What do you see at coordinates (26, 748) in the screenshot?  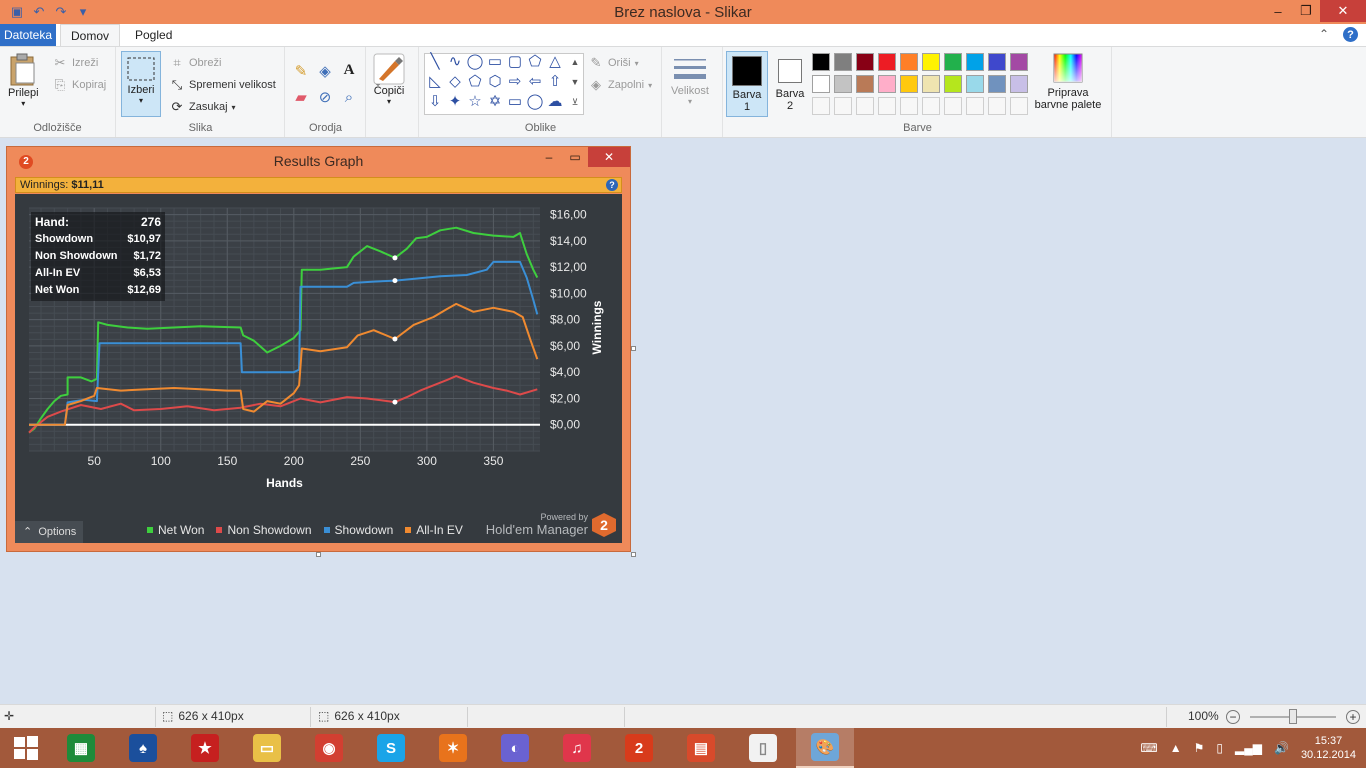 I see `start-button` at bounding box center [26, 748].